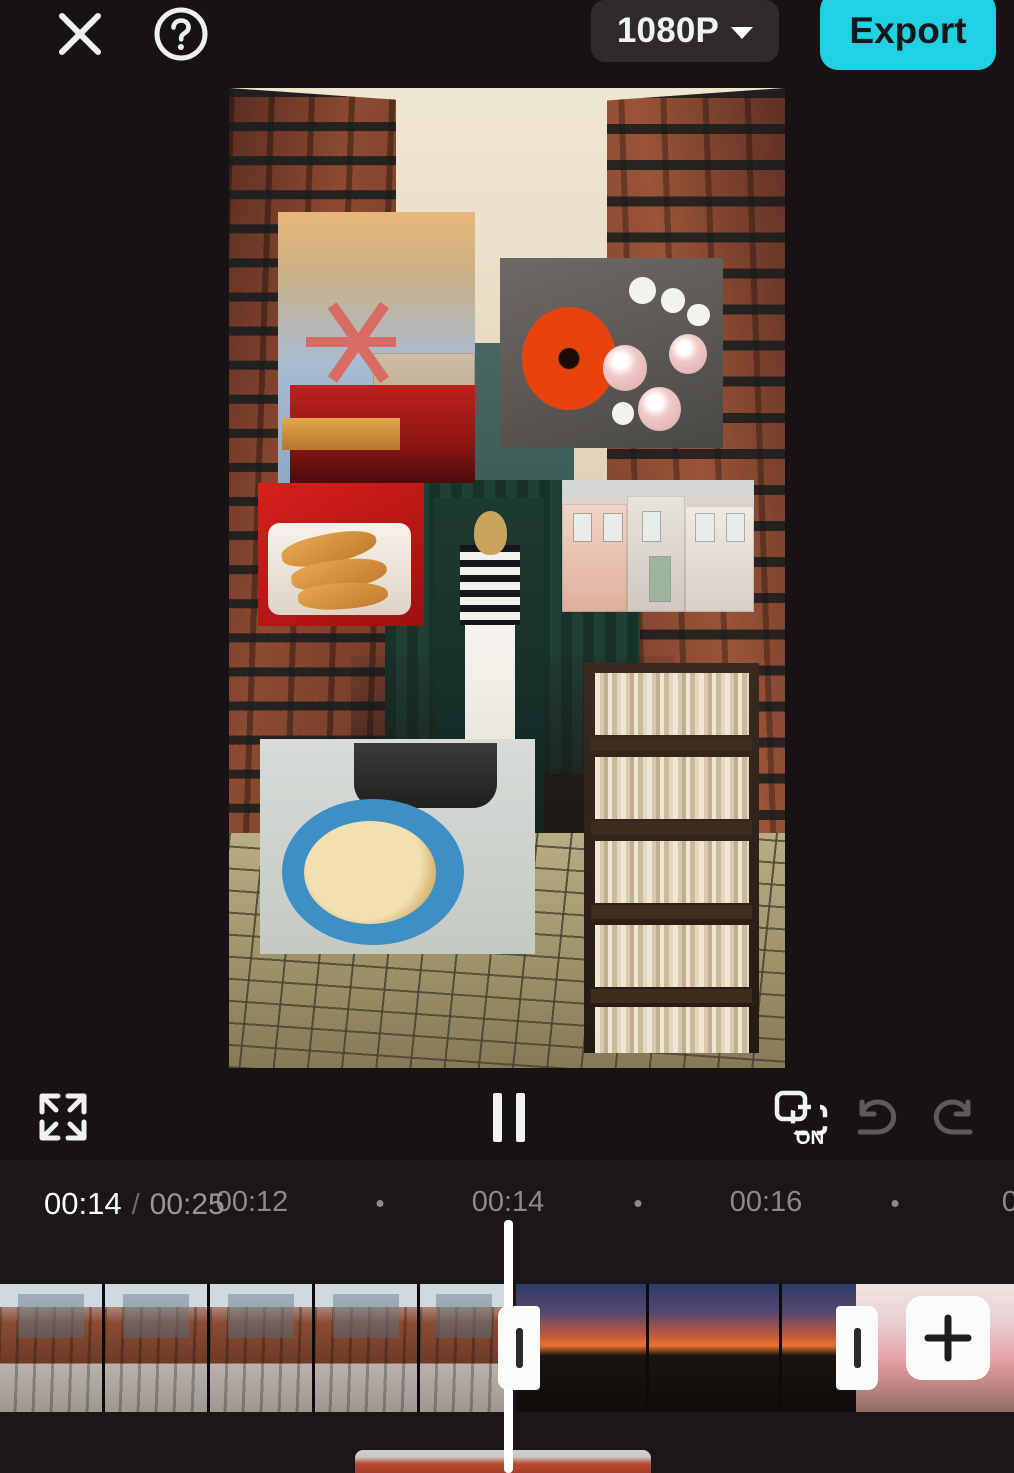  I want to click on collage-photo-books, so click(671, 858).